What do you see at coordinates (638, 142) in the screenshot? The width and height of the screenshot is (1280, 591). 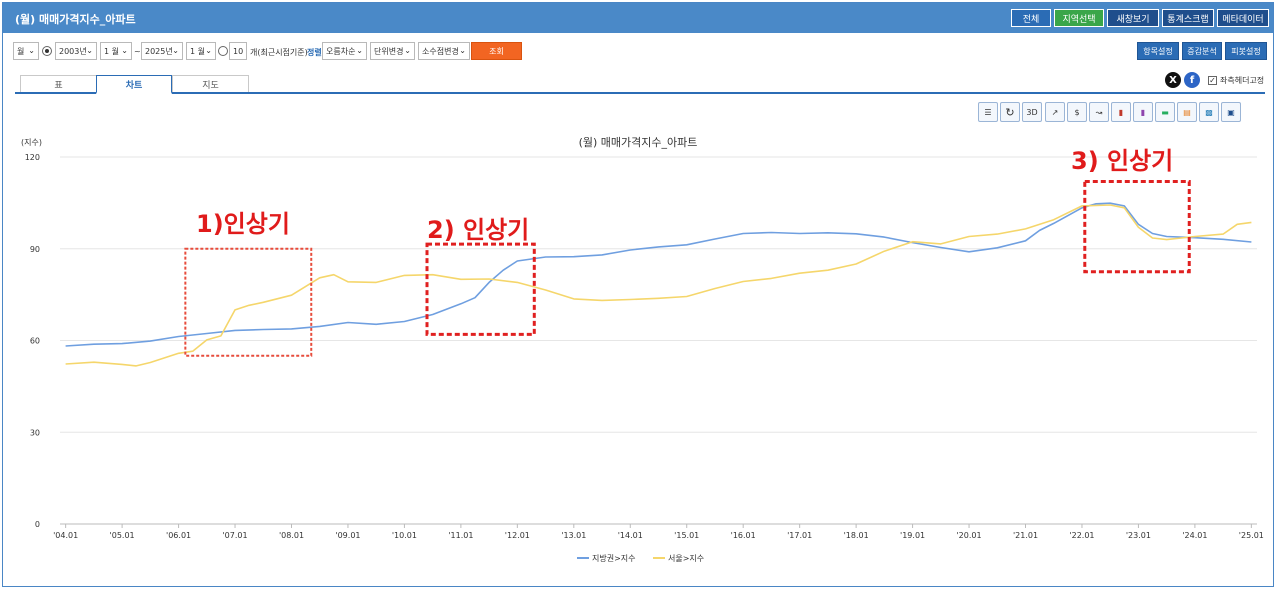 I see `chart-title: (월) 매매가격지수_아파트` at bounding box center [638, 142].